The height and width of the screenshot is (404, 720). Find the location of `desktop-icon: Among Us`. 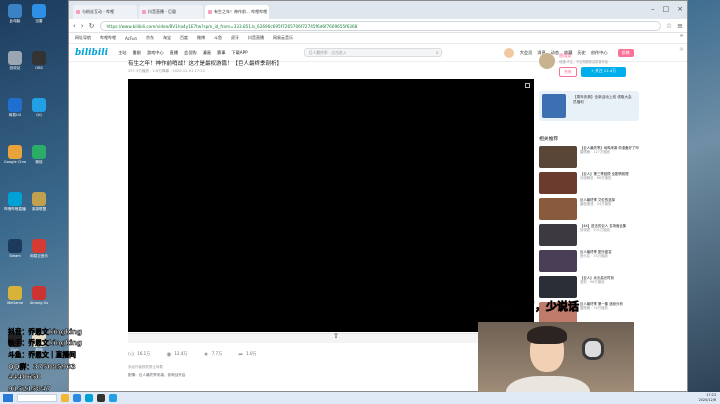

desktop-icon: Among Us is located at coordinates (39, 295).